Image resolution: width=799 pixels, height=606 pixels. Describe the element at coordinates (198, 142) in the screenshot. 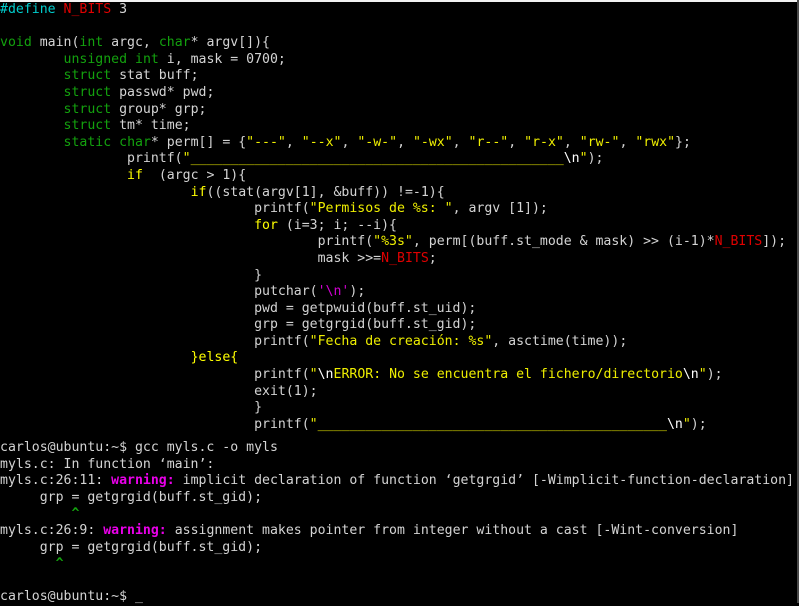

I see `code-token: * perm[] = {` at that location.